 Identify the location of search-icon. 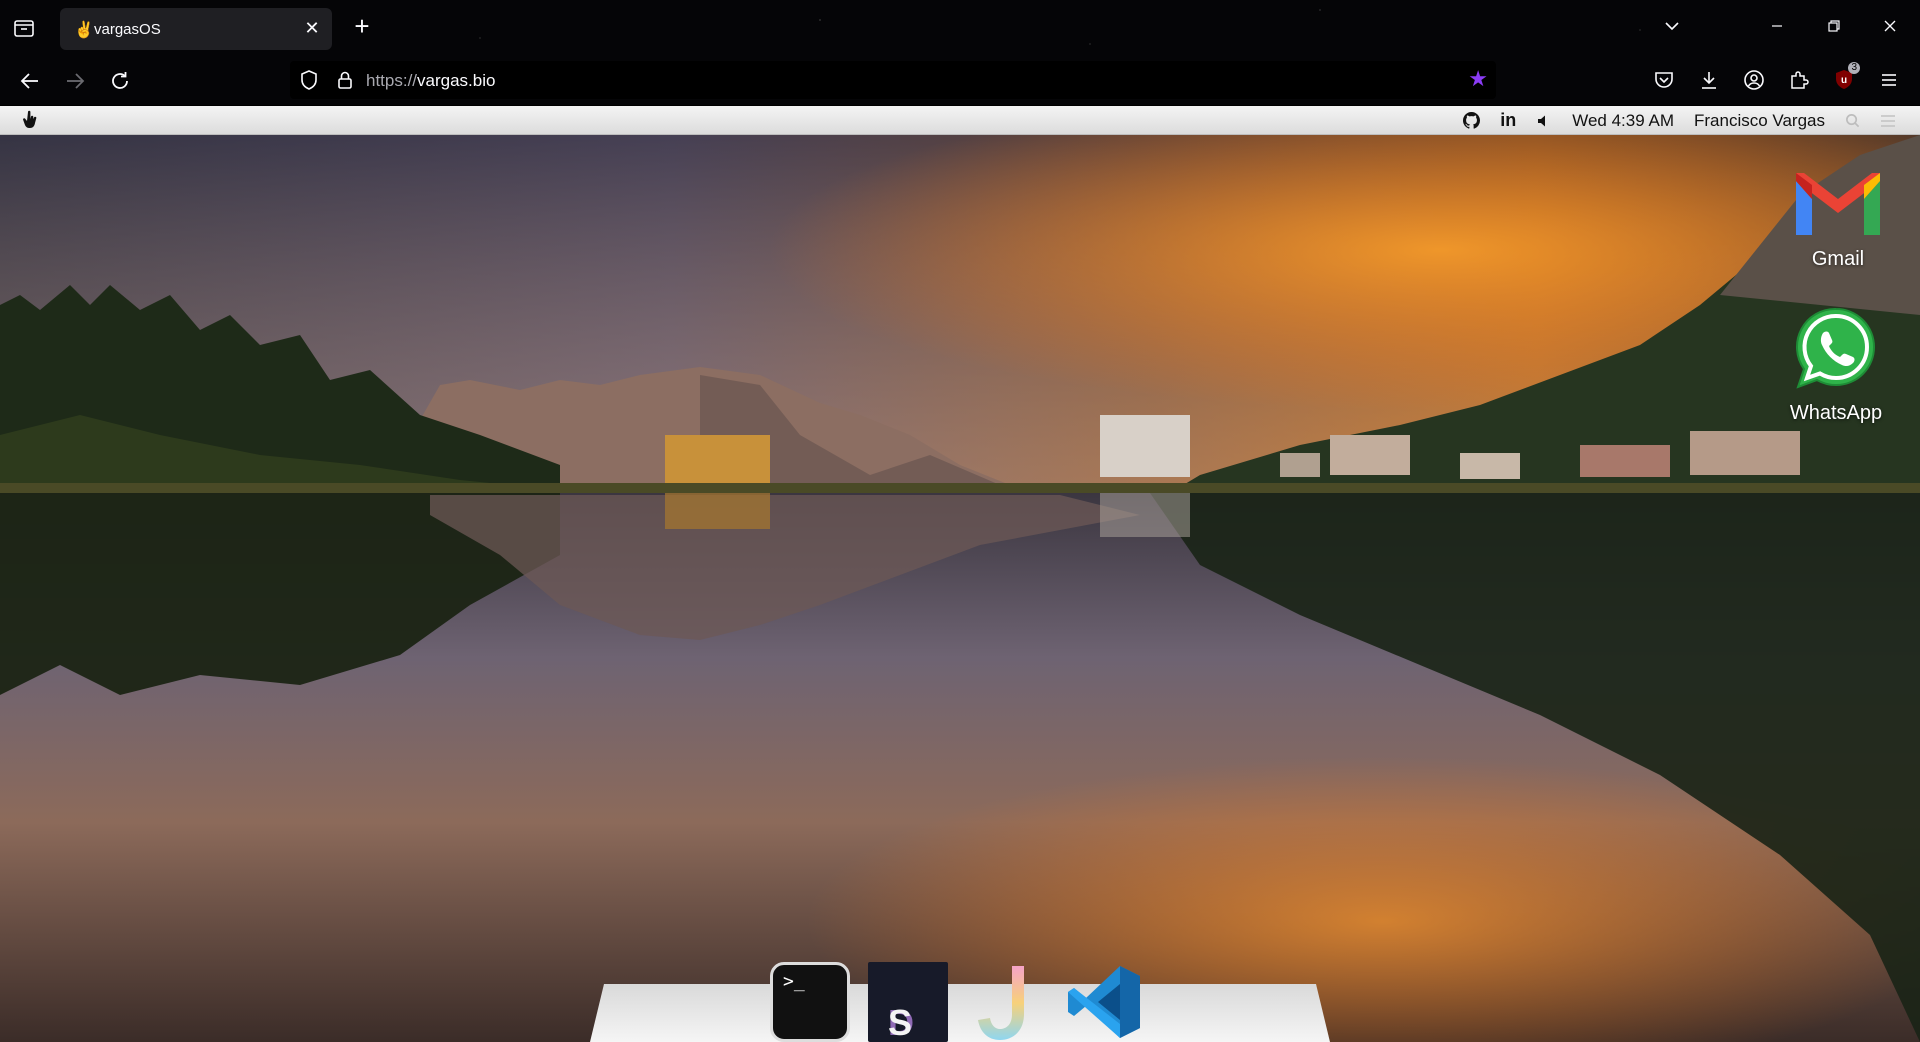
(1852, 120).